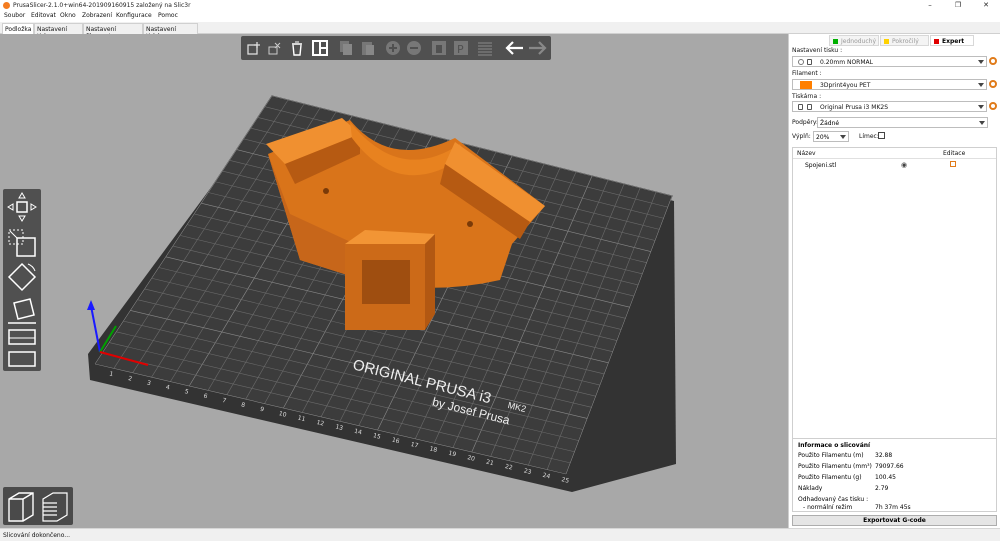 The width and height of the screenshot is (1000, 541). What do you see at coordinates (894, 293) in the screenshot?
I see `object-list: Název Editace Spojeni.stl ◉` at bounding box center [894, 293].